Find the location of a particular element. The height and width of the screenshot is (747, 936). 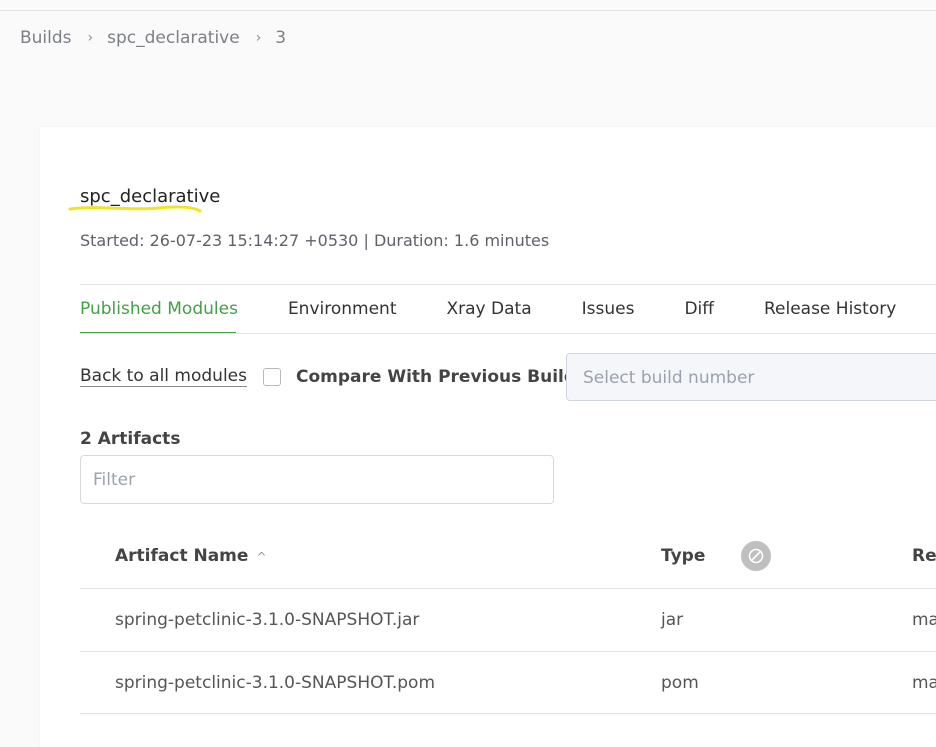

artifact-type-cell: jar is located at coordinates (672, 620).